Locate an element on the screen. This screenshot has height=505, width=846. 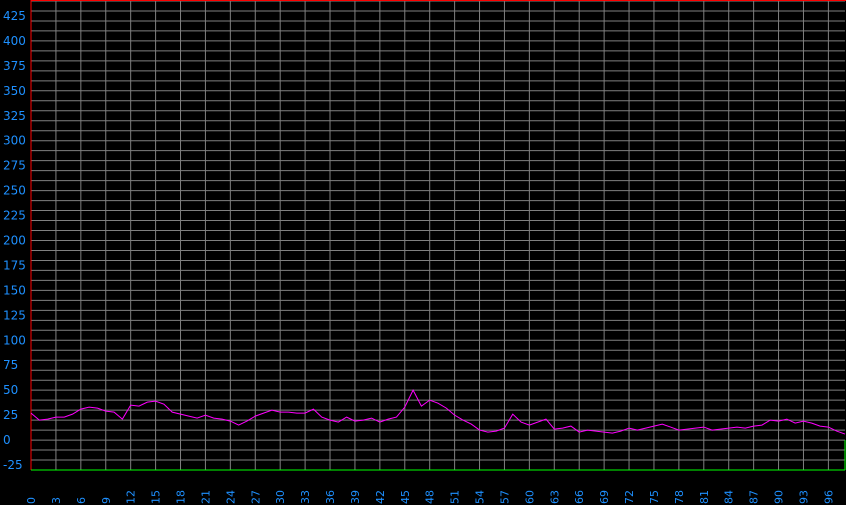
y-tick-label-3: 350 is located at coordinates (14, 91).